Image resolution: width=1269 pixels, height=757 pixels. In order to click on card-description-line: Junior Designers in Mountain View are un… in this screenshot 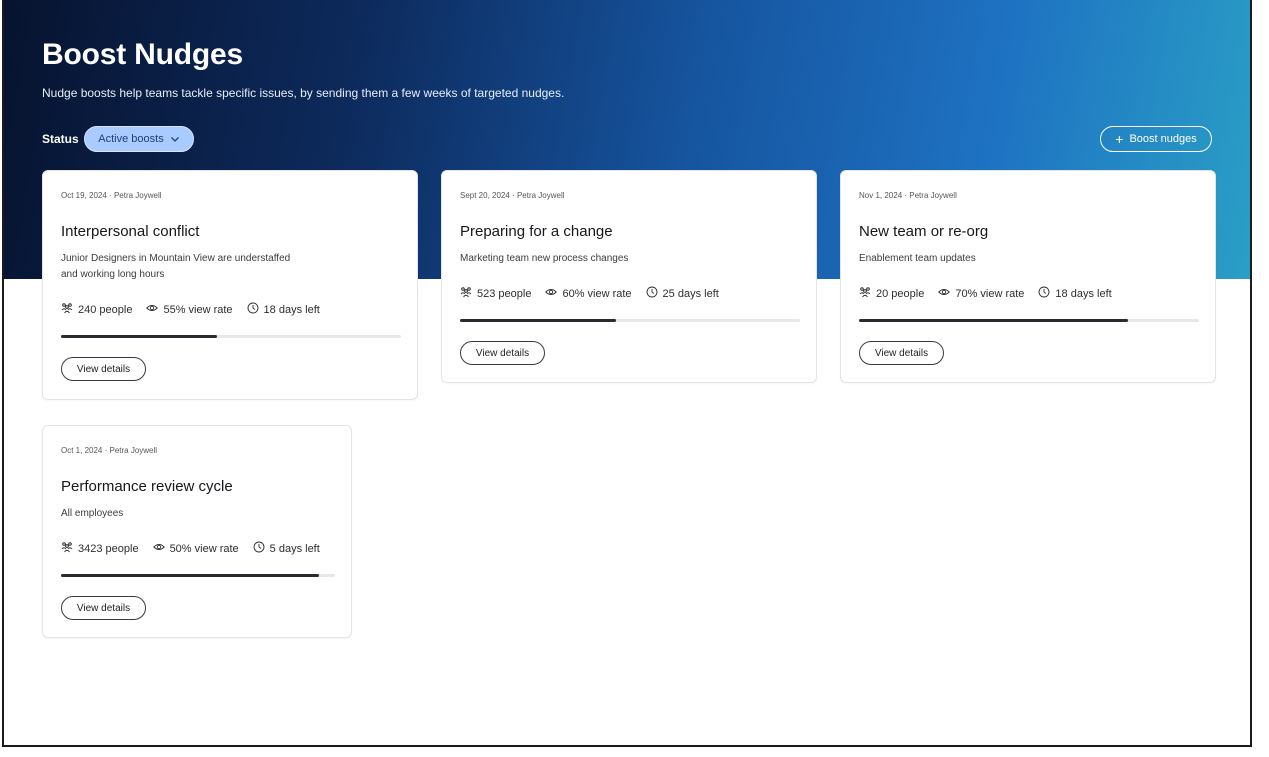, I will do `click(176, 258)`.